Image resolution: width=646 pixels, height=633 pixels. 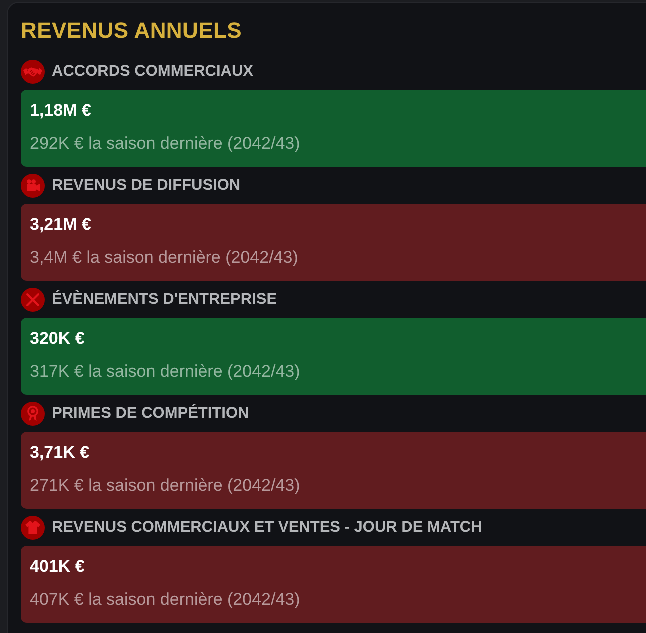 What do you see at coordinates (151, 414) in the screenshot?
I see `category-label: PRIMES DE COMPÉTITION` at bounding box center [151, 414].